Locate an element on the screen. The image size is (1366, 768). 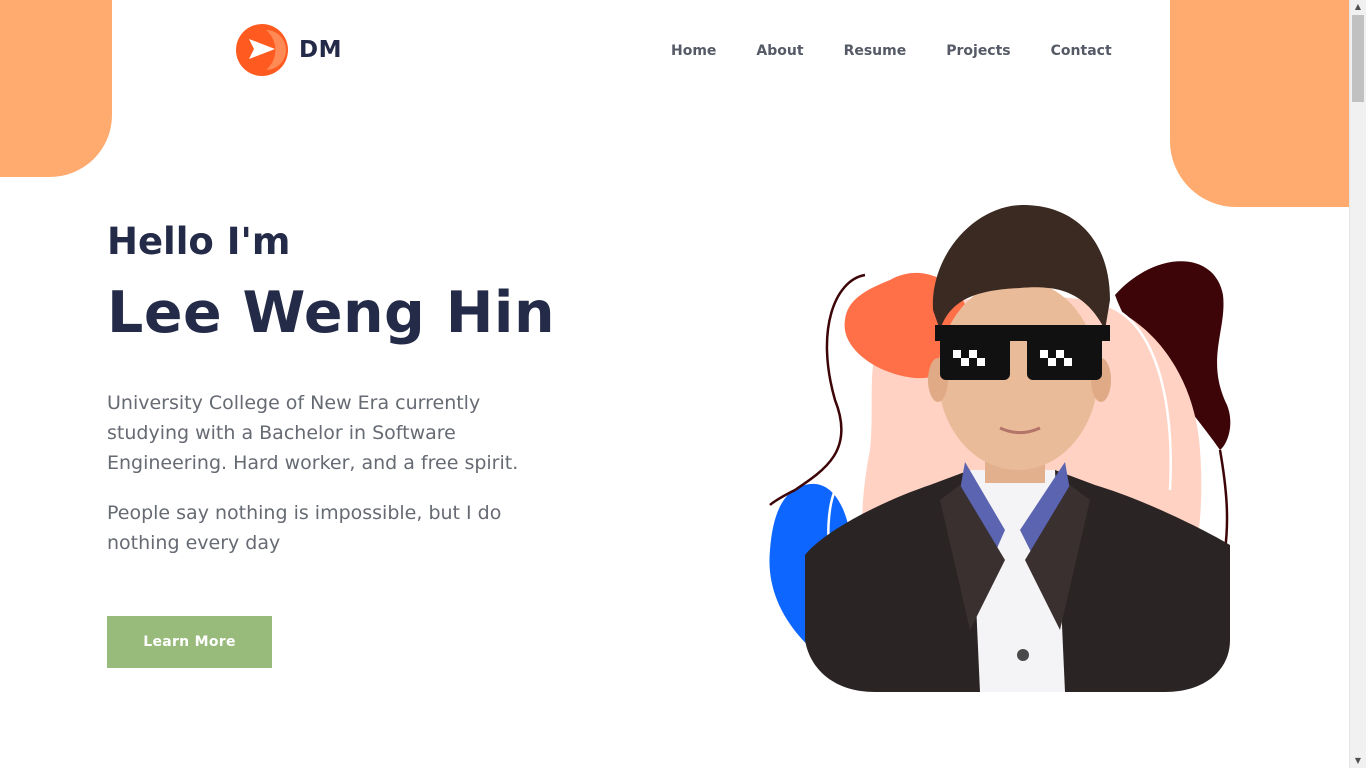
hero-name: Lee Weng Hin is located at coordinates (331, 313).